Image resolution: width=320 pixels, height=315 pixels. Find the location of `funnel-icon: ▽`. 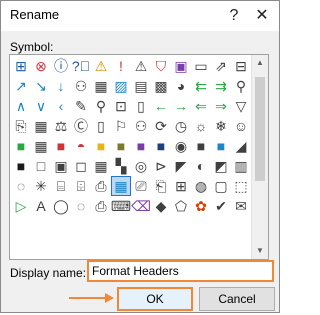

funnel-icon: ▽ is located at coordinates (241, 106).